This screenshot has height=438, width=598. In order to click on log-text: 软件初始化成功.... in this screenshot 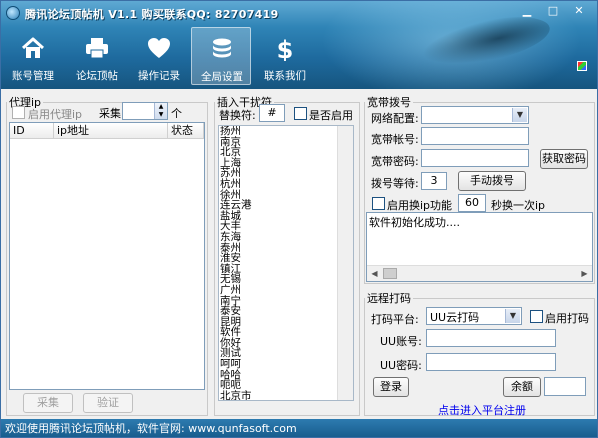, I will do `click(414, 222)`.